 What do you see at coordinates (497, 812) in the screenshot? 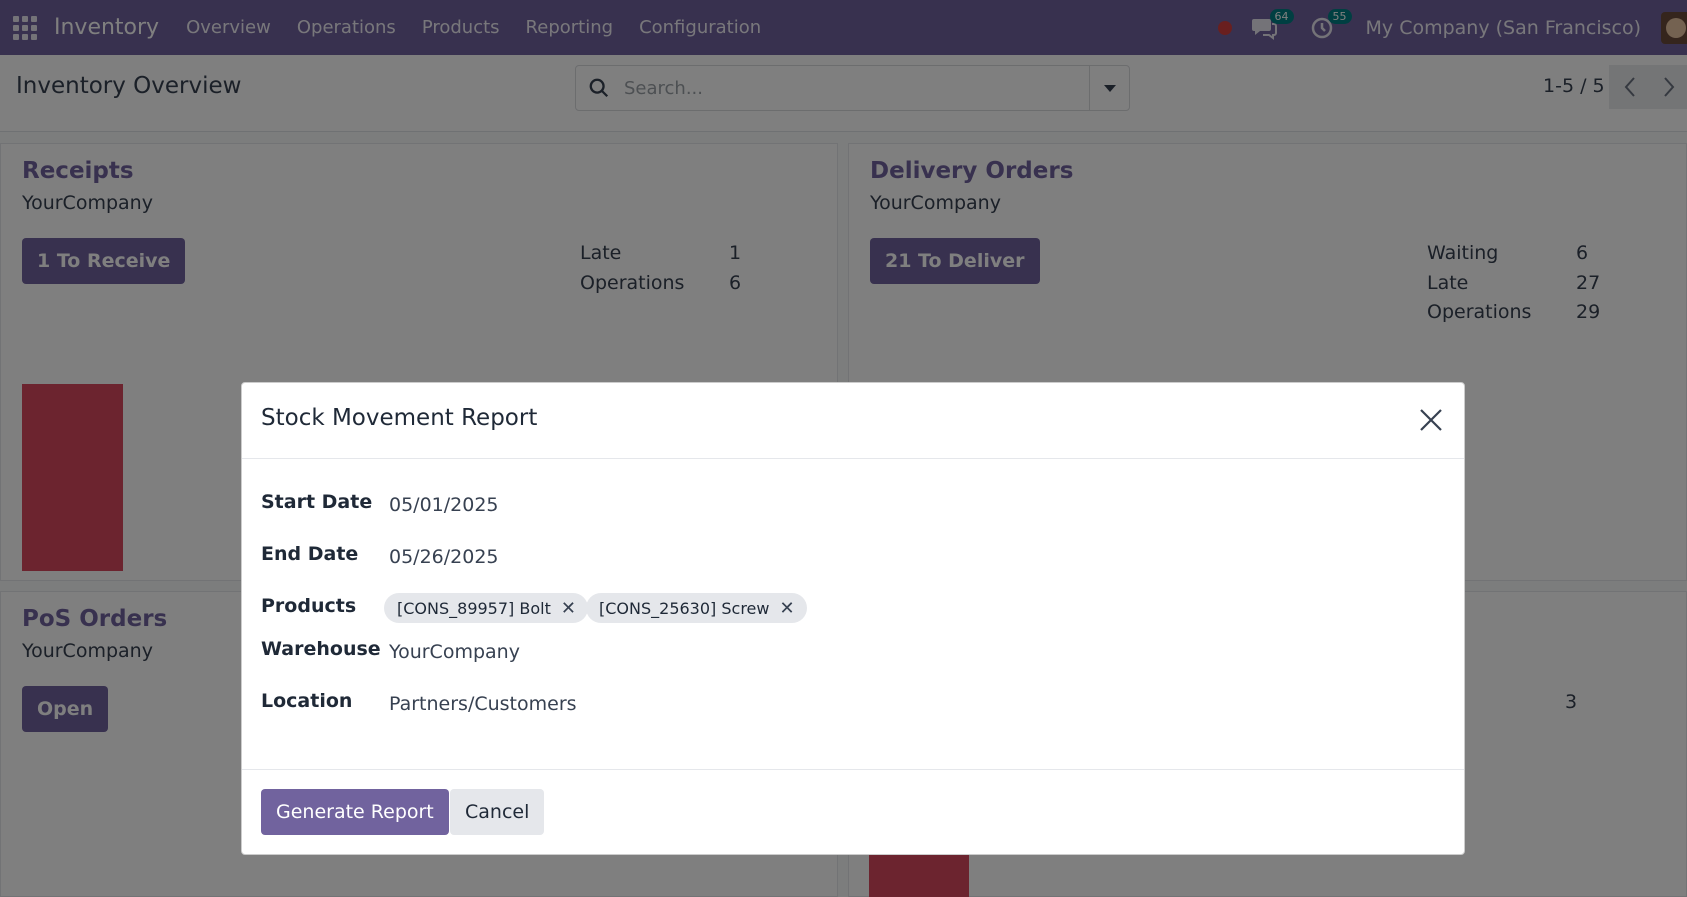
I see `cancel-button: Cancel` at bounding box center [497, 812].